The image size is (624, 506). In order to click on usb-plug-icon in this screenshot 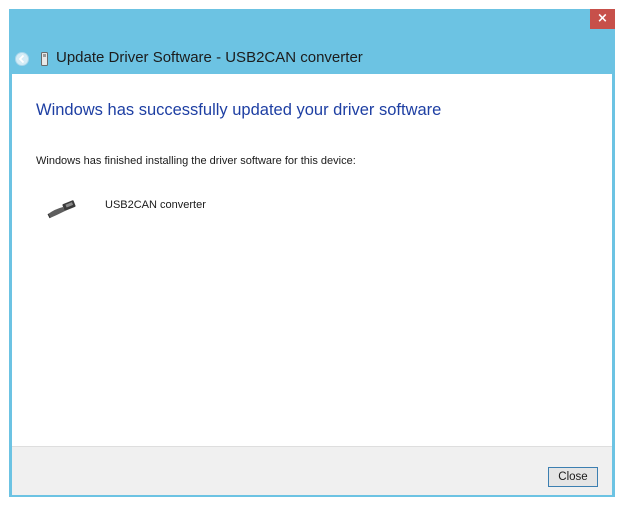, I will do `click(61, 209)`.